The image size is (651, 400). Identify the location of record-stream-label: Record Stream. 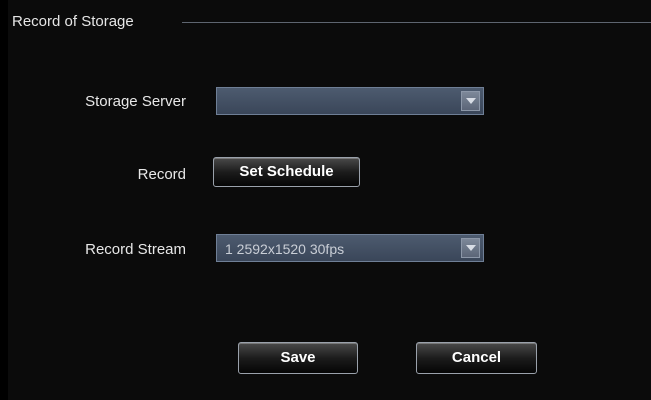
(135, 249).